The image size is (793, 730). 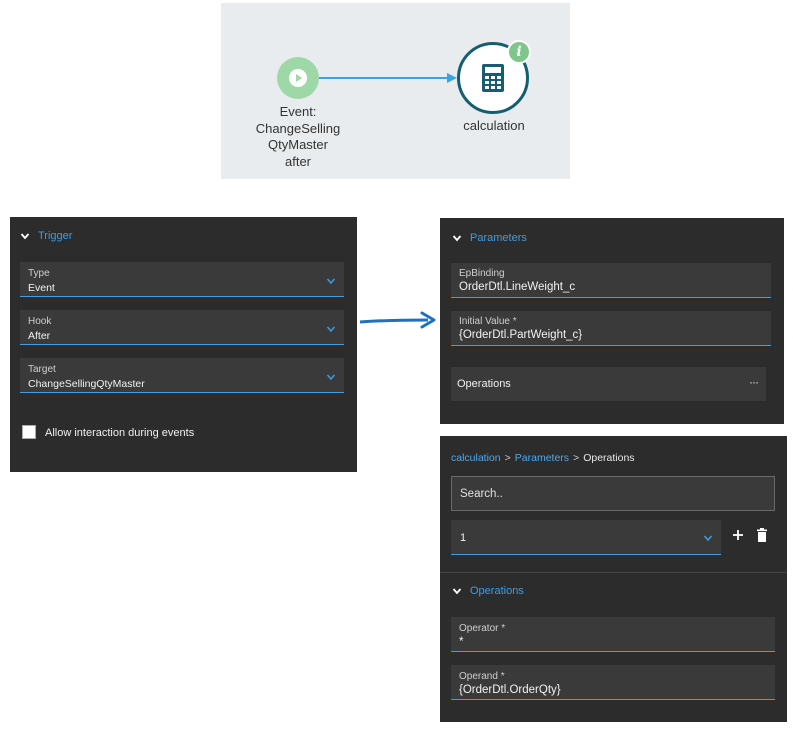 What do you see at coordinates (738, 535) in the screenshot?
I see `add-icon` at bounding box center [738, 535].